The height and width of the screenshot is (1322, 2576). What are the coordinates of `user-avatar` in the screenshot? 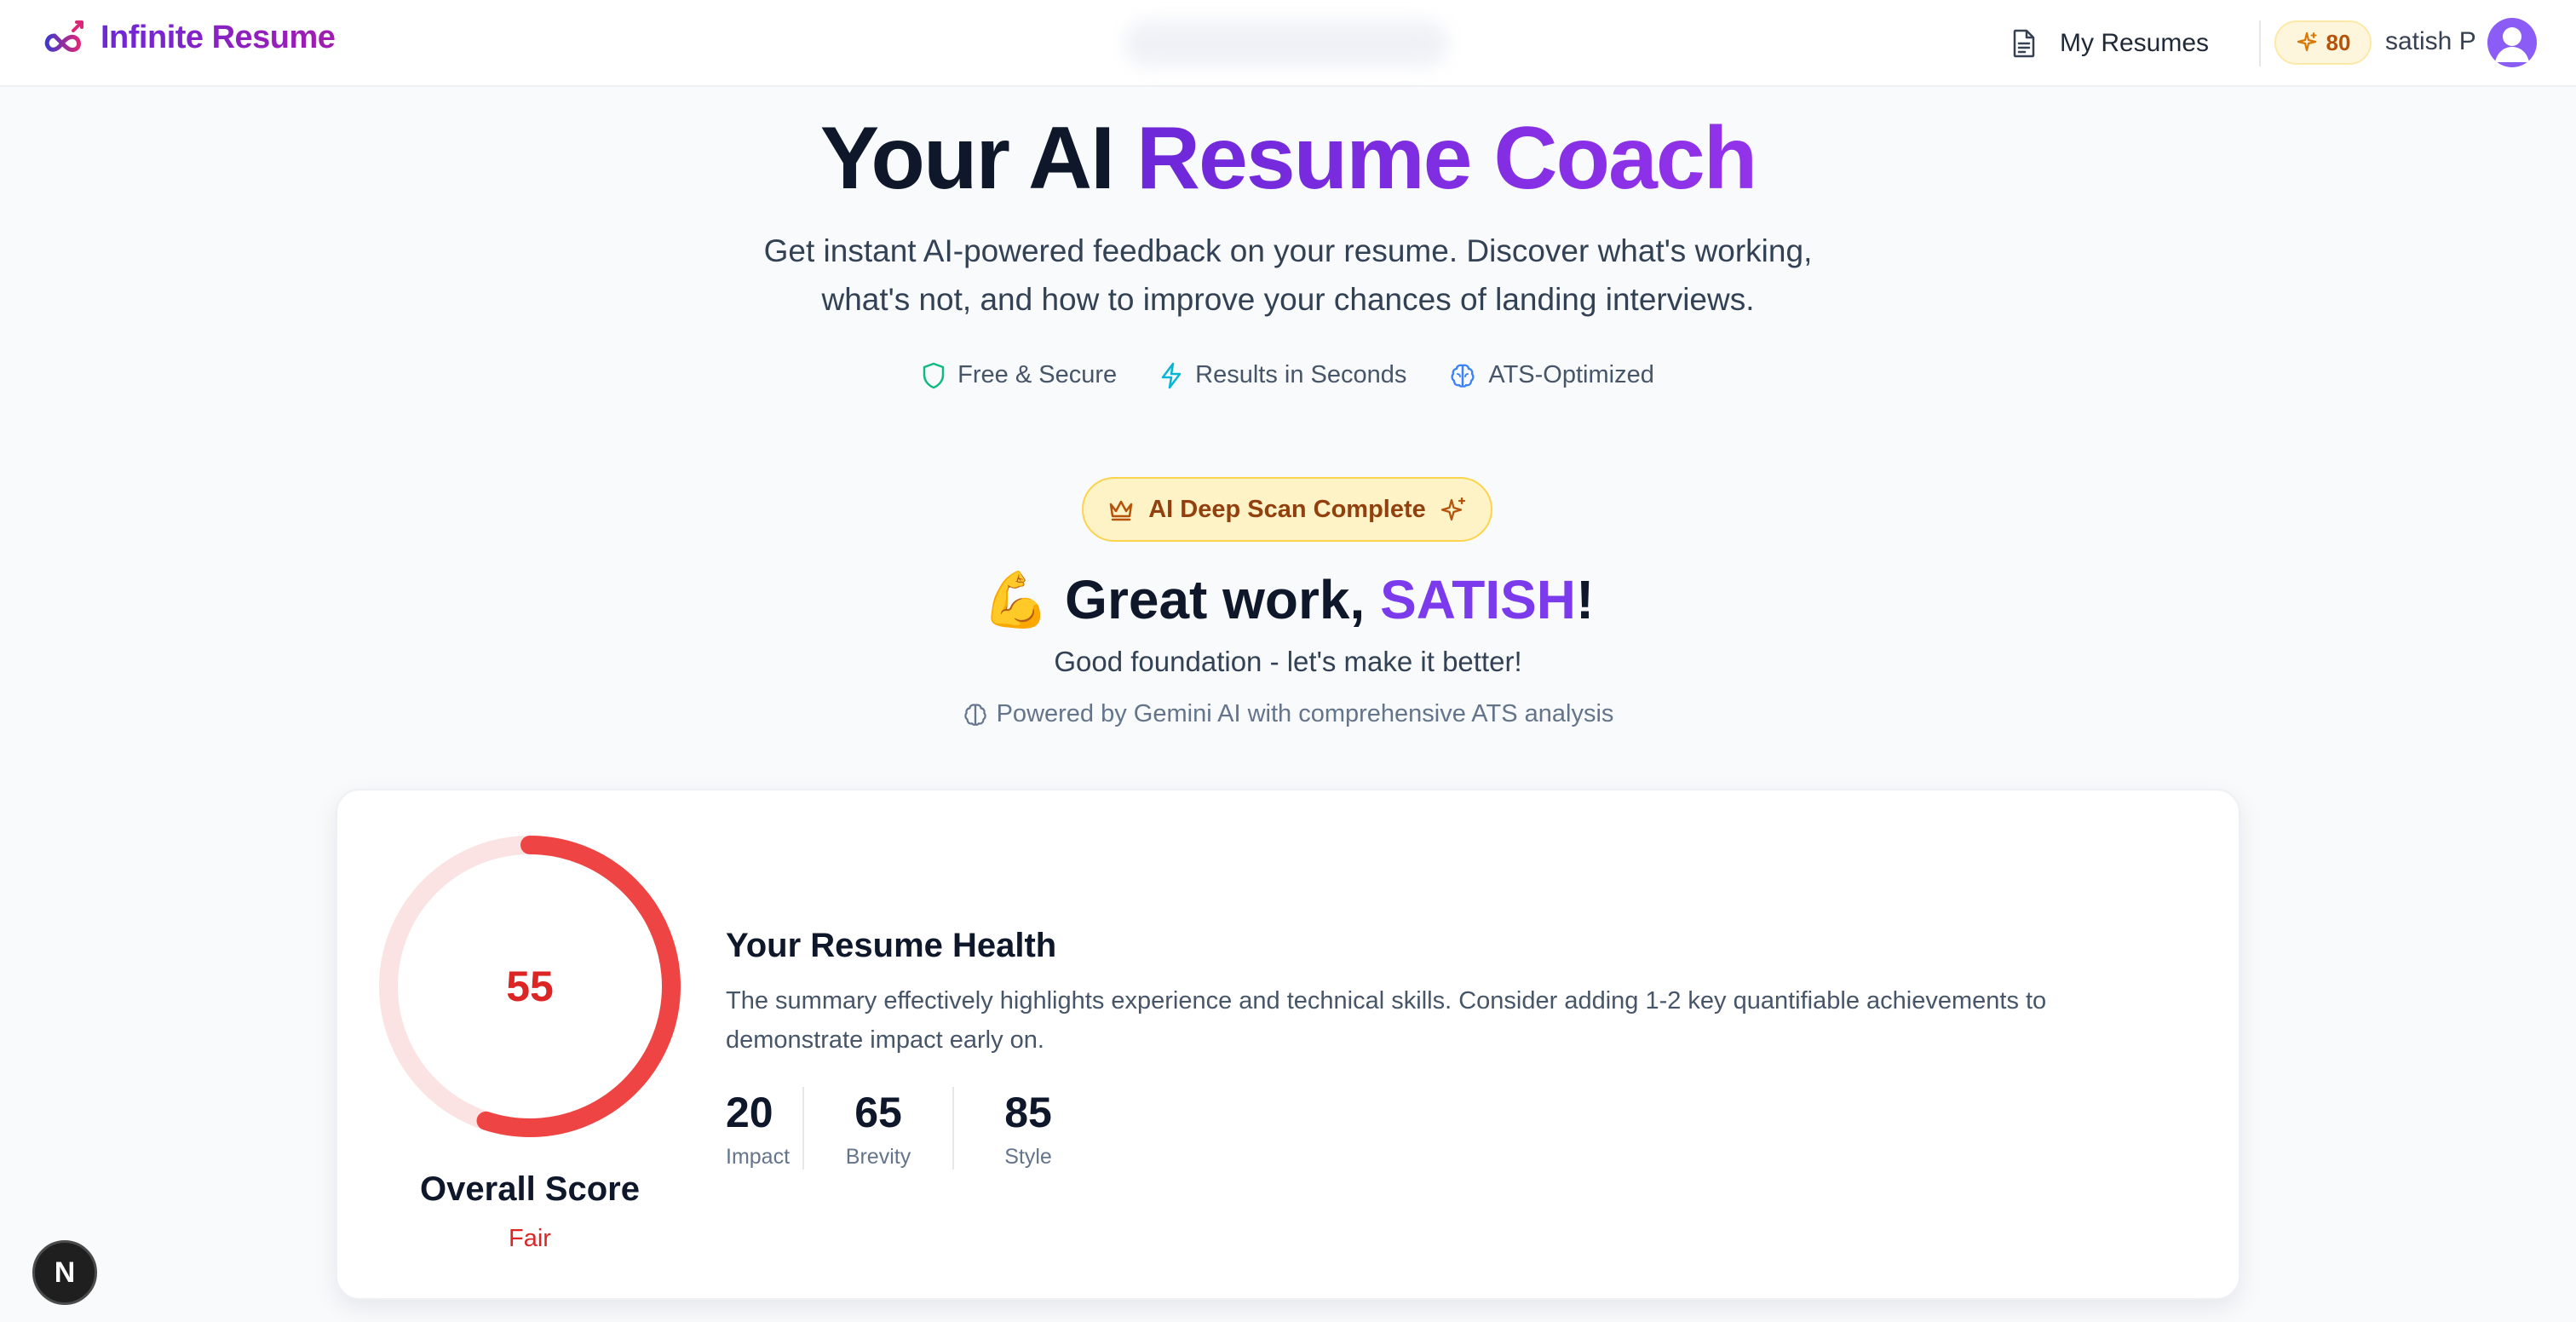 It's located at (2512, 42).